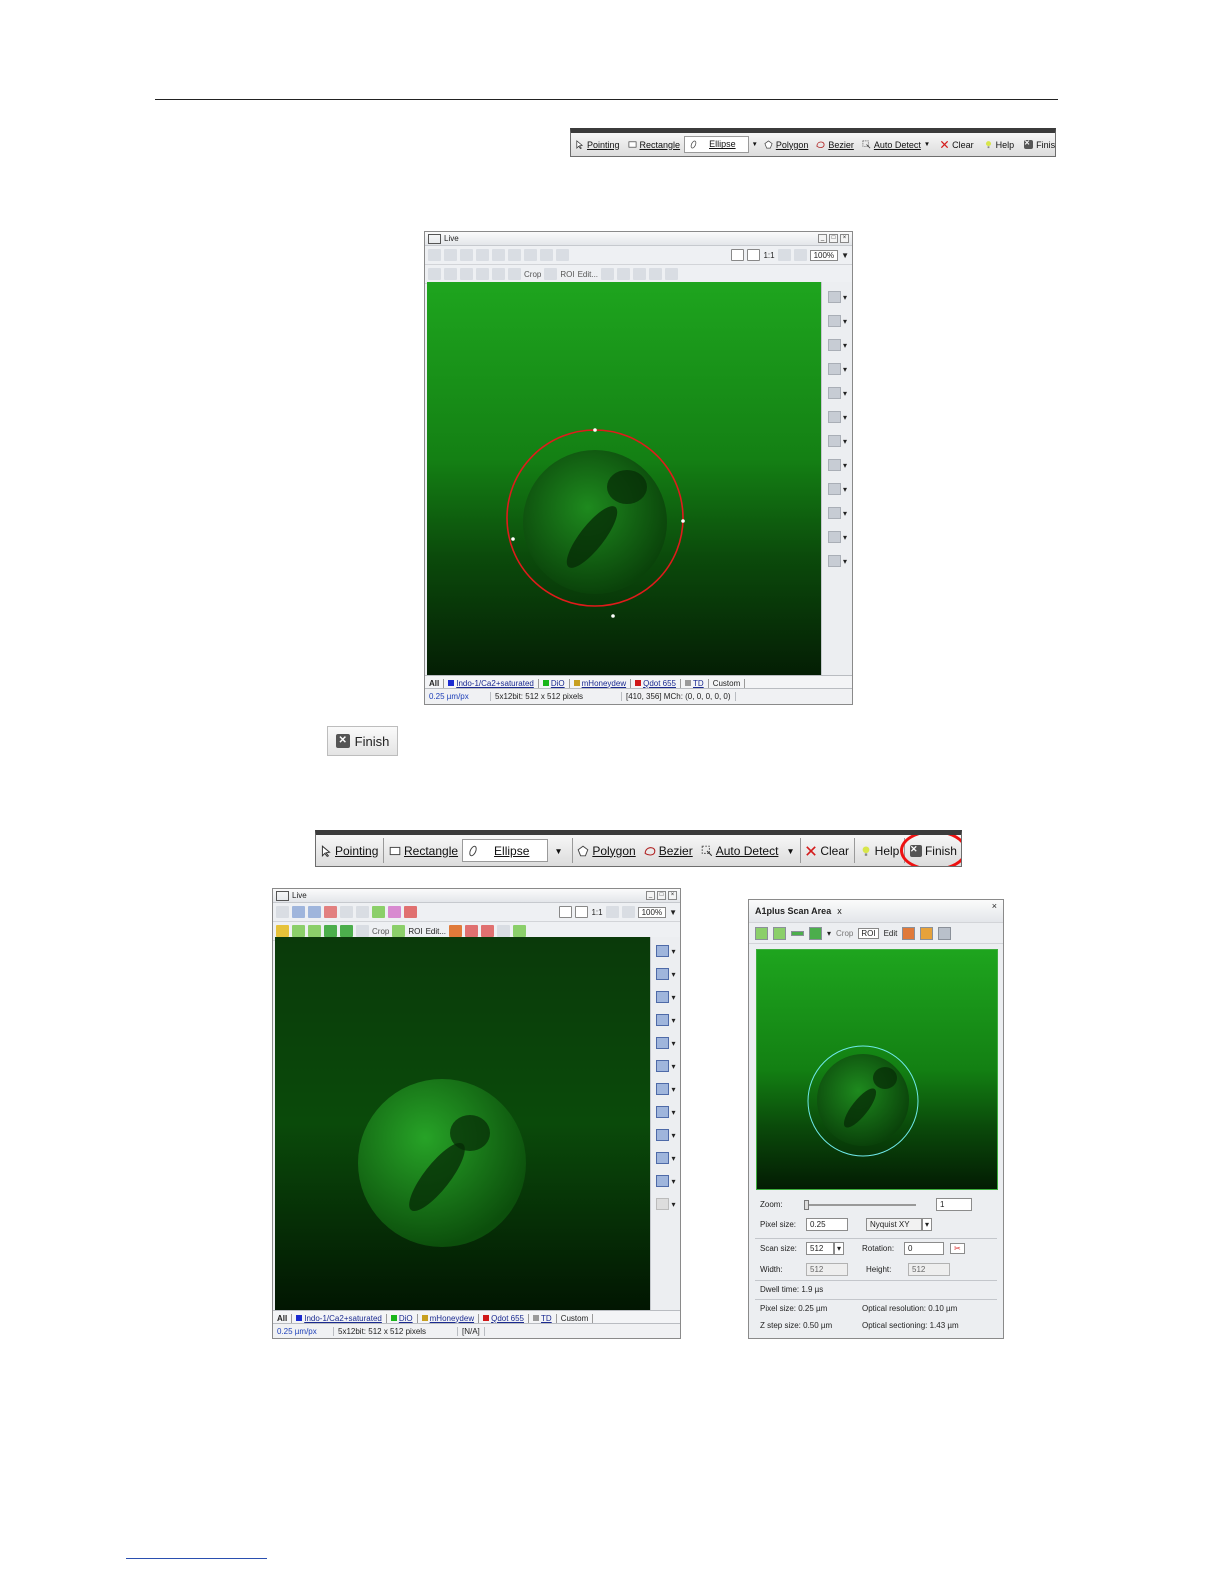  I want to click on histogram-icon, so click(282, 912).